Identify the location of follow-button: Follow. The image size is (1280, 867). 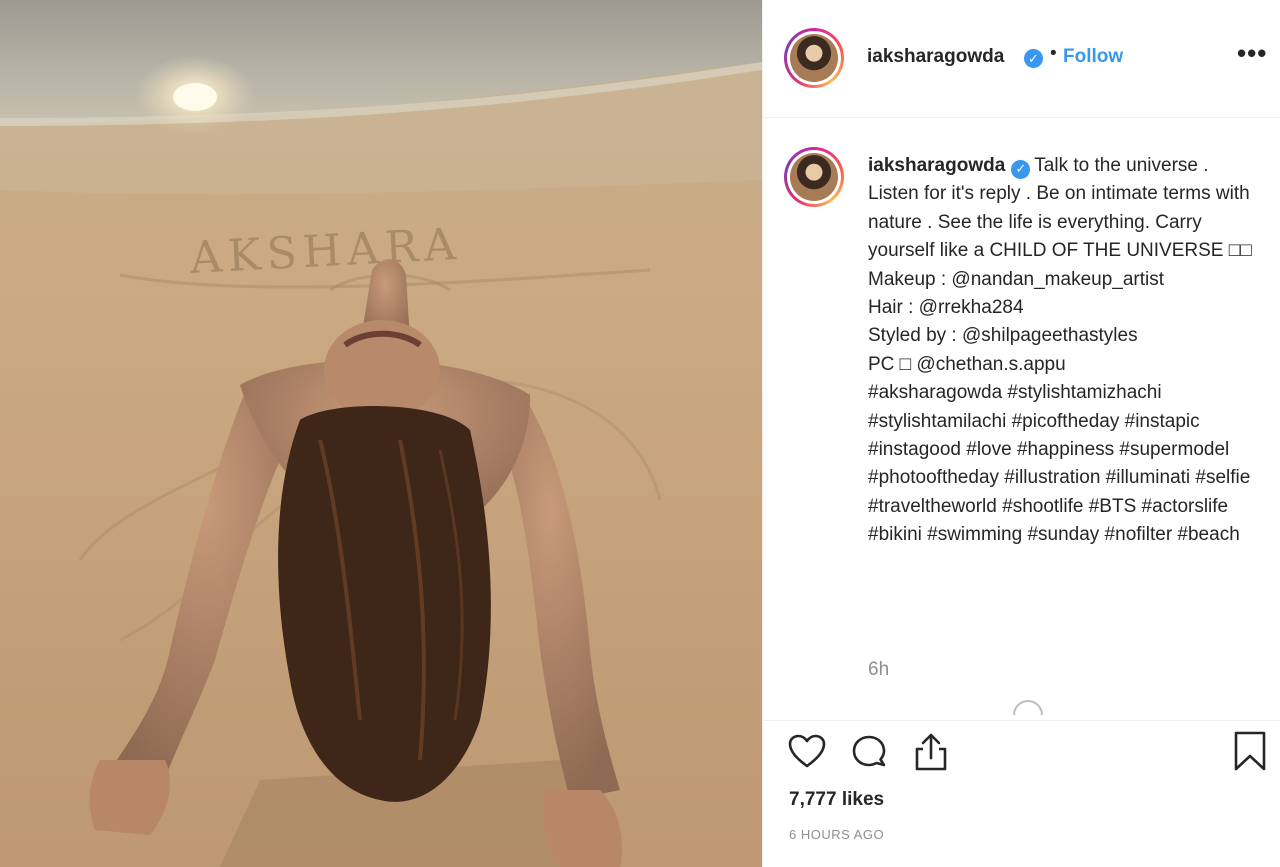
(1093, 57).